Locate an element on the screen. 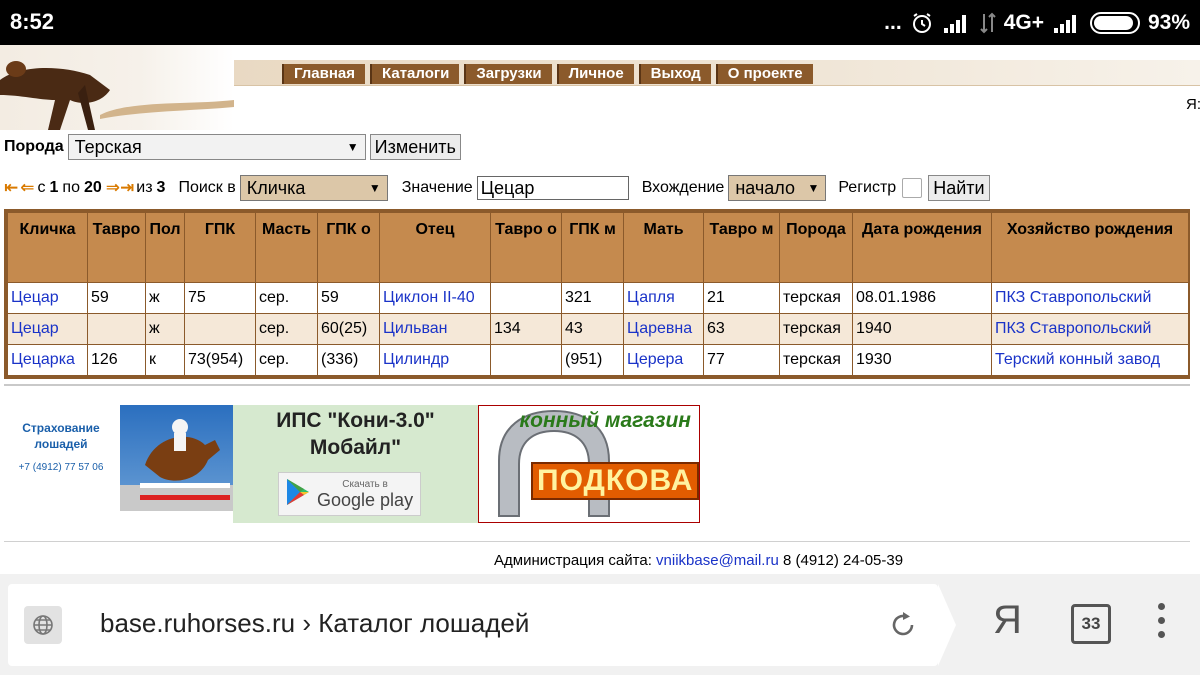 The width and height of the screenshot is (1200, 675). gplay-big-text: Google play is located at coordinates (365, 499).